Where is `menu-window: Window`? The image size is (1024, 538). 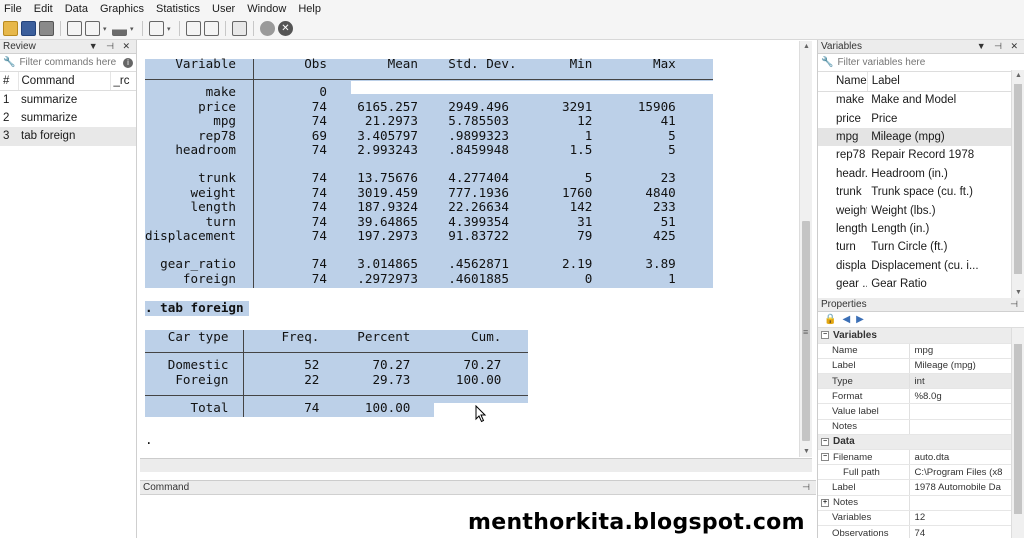
menu-window: Window is located at coordinates (266, 9).